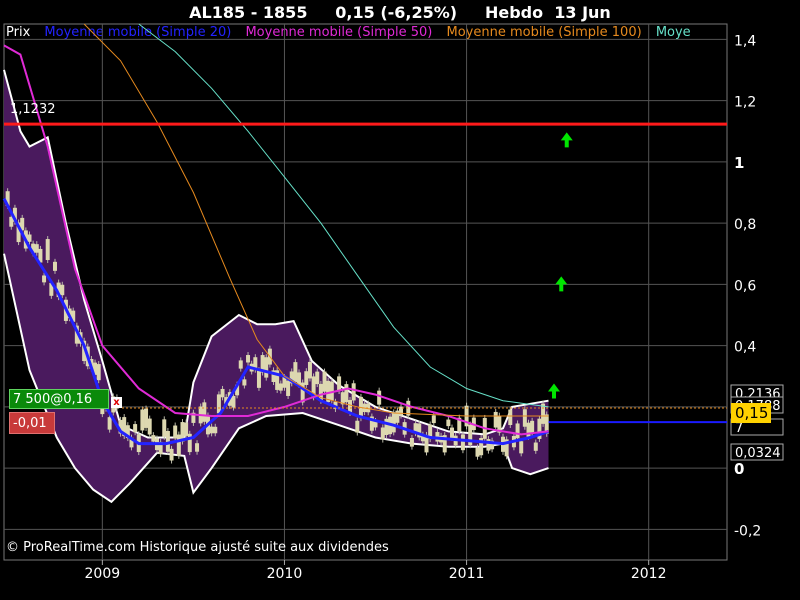 The height and width of the screenshot is (600, 800). I want to click on x-tick-label: 2012, so click(649, 574).